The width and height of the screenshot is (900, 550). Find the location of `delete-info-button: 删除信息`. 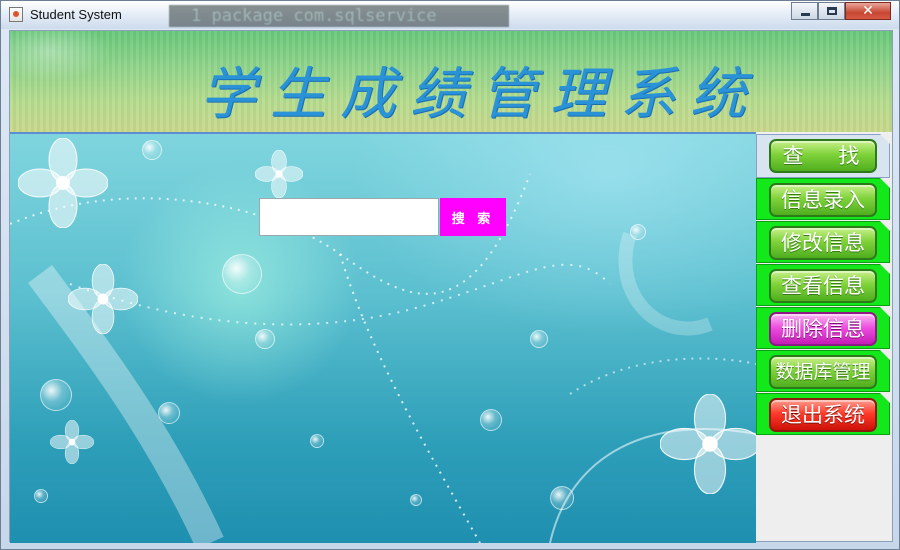

delete-info-button: 删除信息 is located at coordinates (823, 329).